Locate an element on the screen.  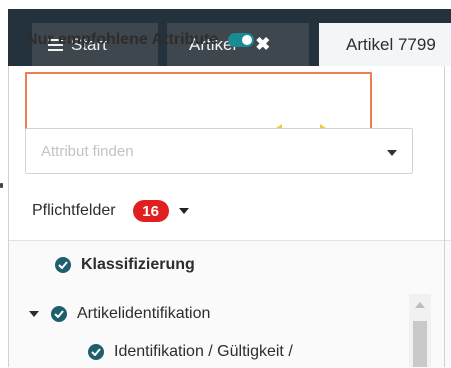
tree-item-klassifizierung: Klassifizierung is located at coordinates (125, 265).